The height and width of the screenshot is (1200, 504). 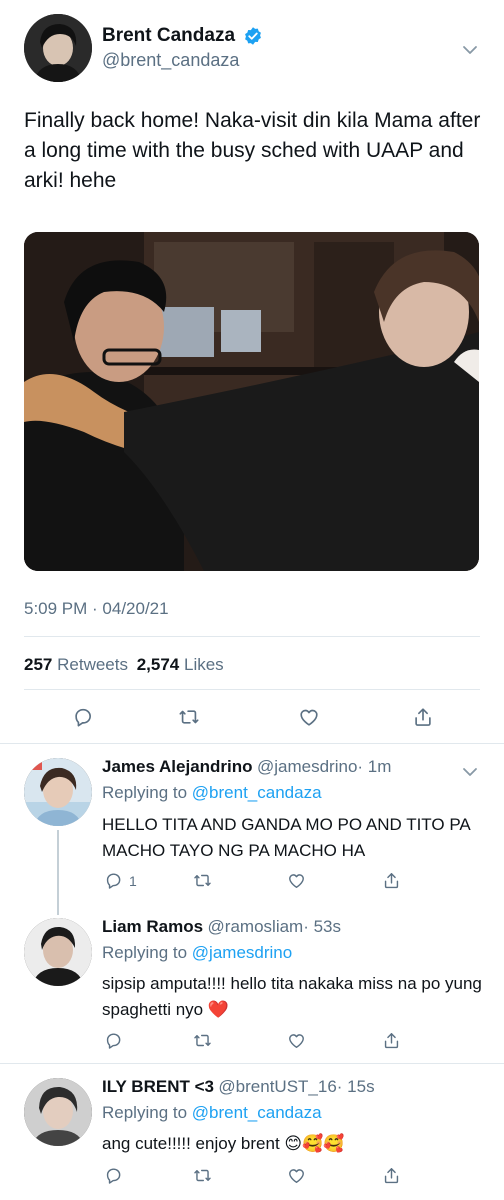 I want to click on reply-time: · 53s, so click(x=322, y=926).